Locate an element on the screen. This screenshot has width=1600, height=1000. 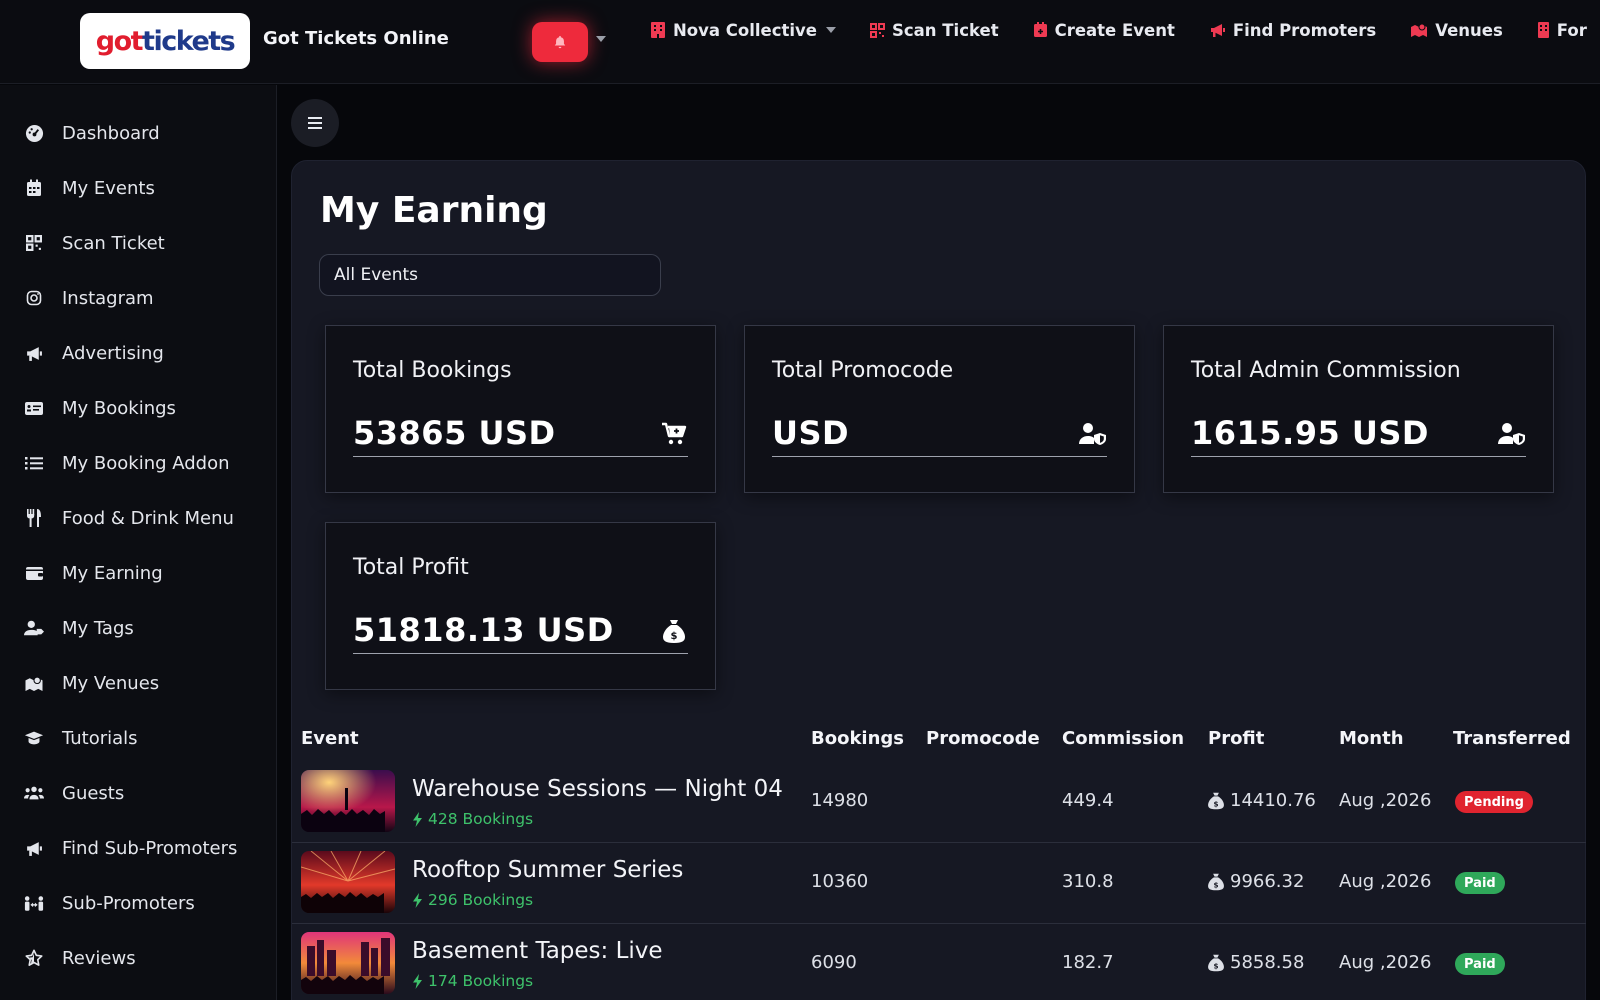
nav-label: Find Promoters is located at coordinates (1304, 30).